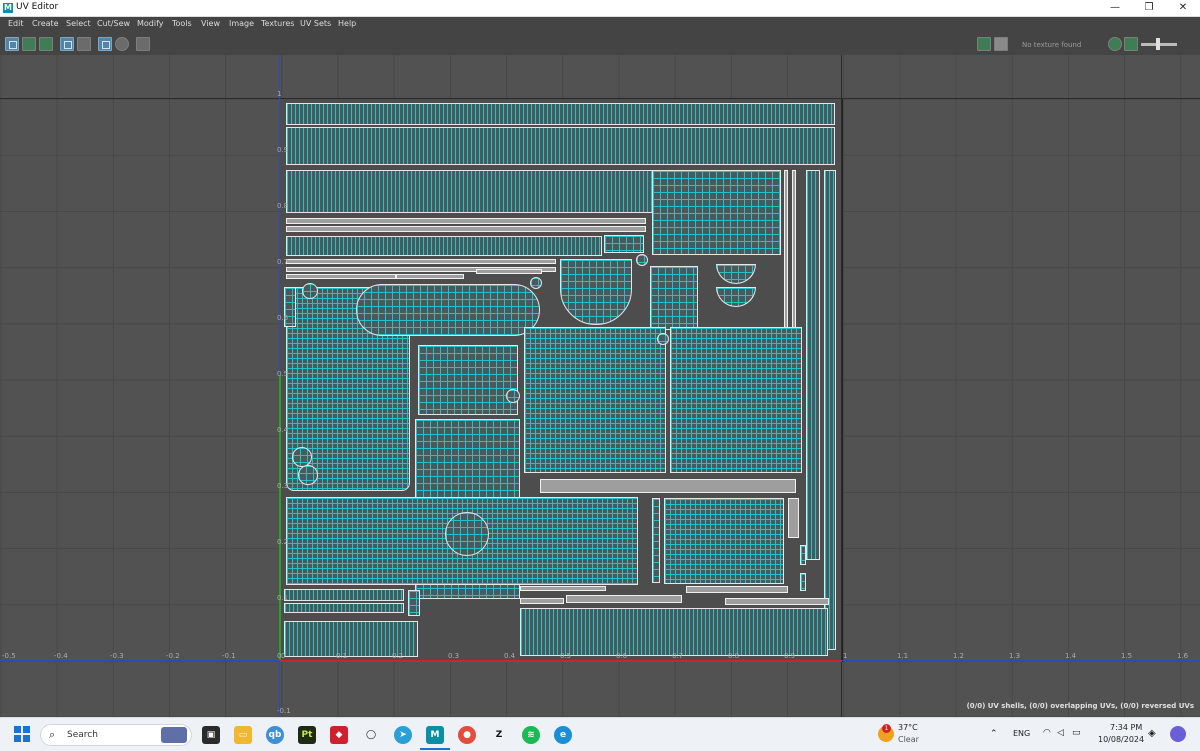 The width and height of the screenshot is (1200, 751). What do you see at coordinates (275, 735) in the screenshot?
I see `qbittorrent-icon: qb` at bounding box center [275, 735].